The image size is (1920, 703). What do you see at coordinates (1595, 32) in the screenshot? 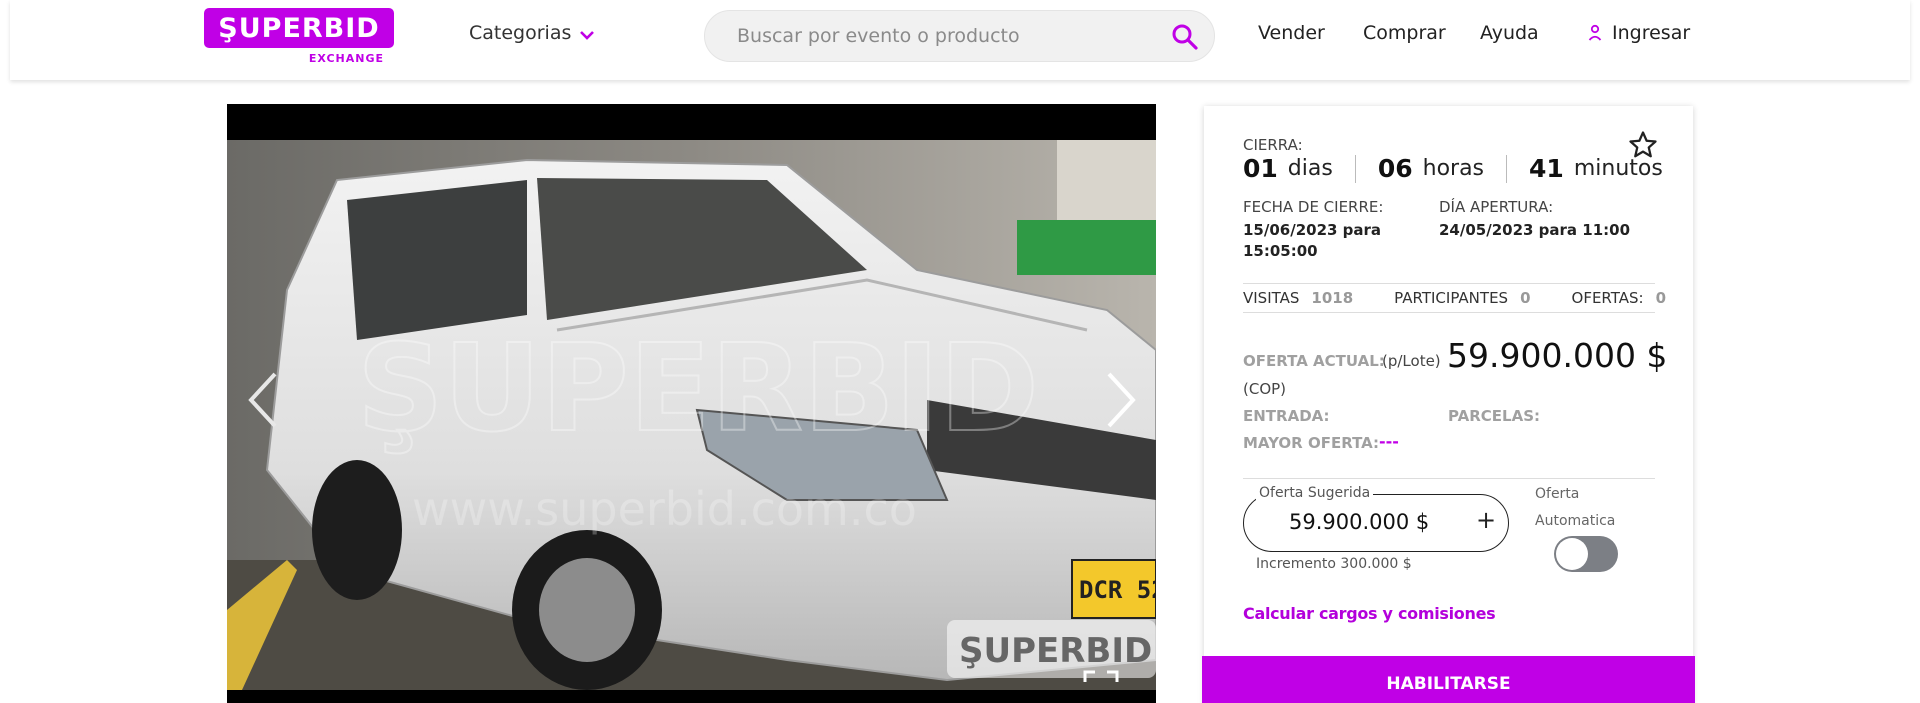
I see `user-icon` at bounding box center [1595, 32].